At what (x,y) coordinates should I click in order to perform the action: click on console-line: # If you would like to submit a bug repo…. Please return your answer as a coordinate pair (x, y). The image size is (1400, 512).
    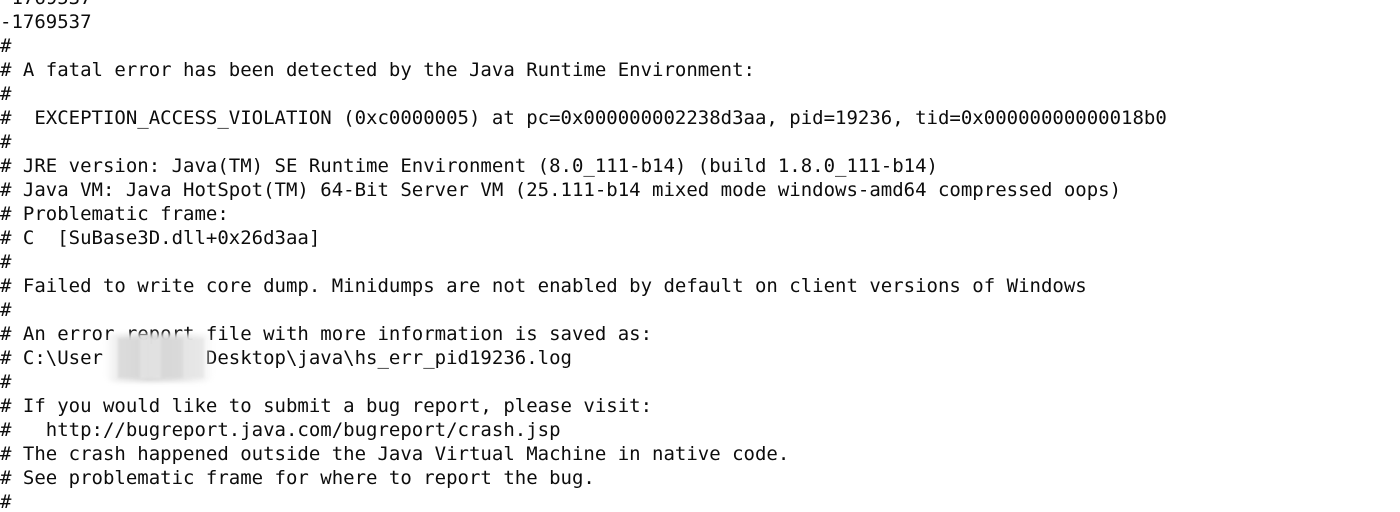
    Looking at the image, I should click on (326, 406).